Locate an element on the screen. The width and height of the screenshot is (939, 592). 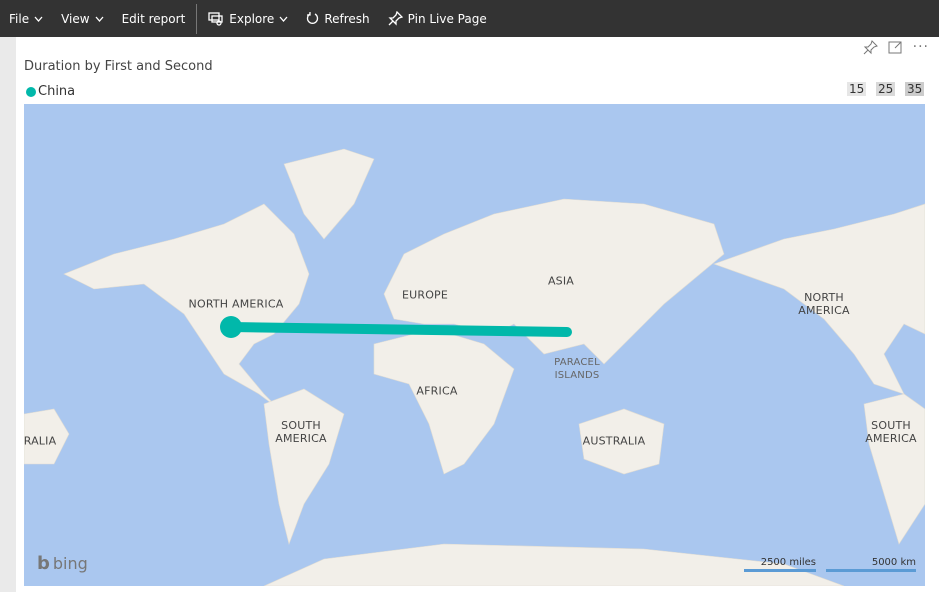
focus-mode-icon is located at coordinates (895, 47).